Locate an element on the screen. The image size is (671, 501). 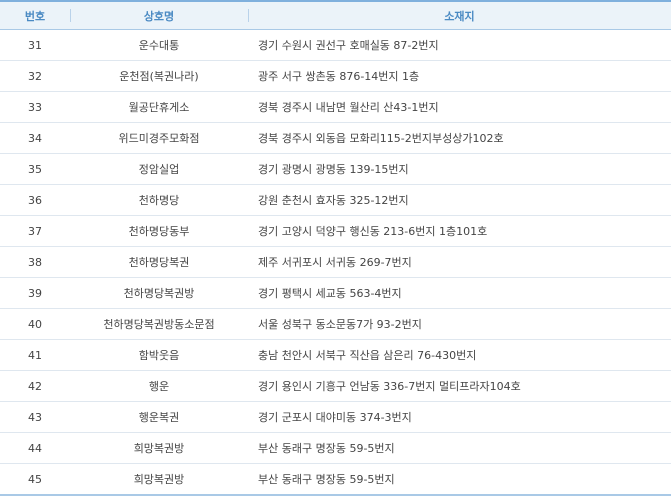
row-number: 31 is located at coordinates (35, 45).